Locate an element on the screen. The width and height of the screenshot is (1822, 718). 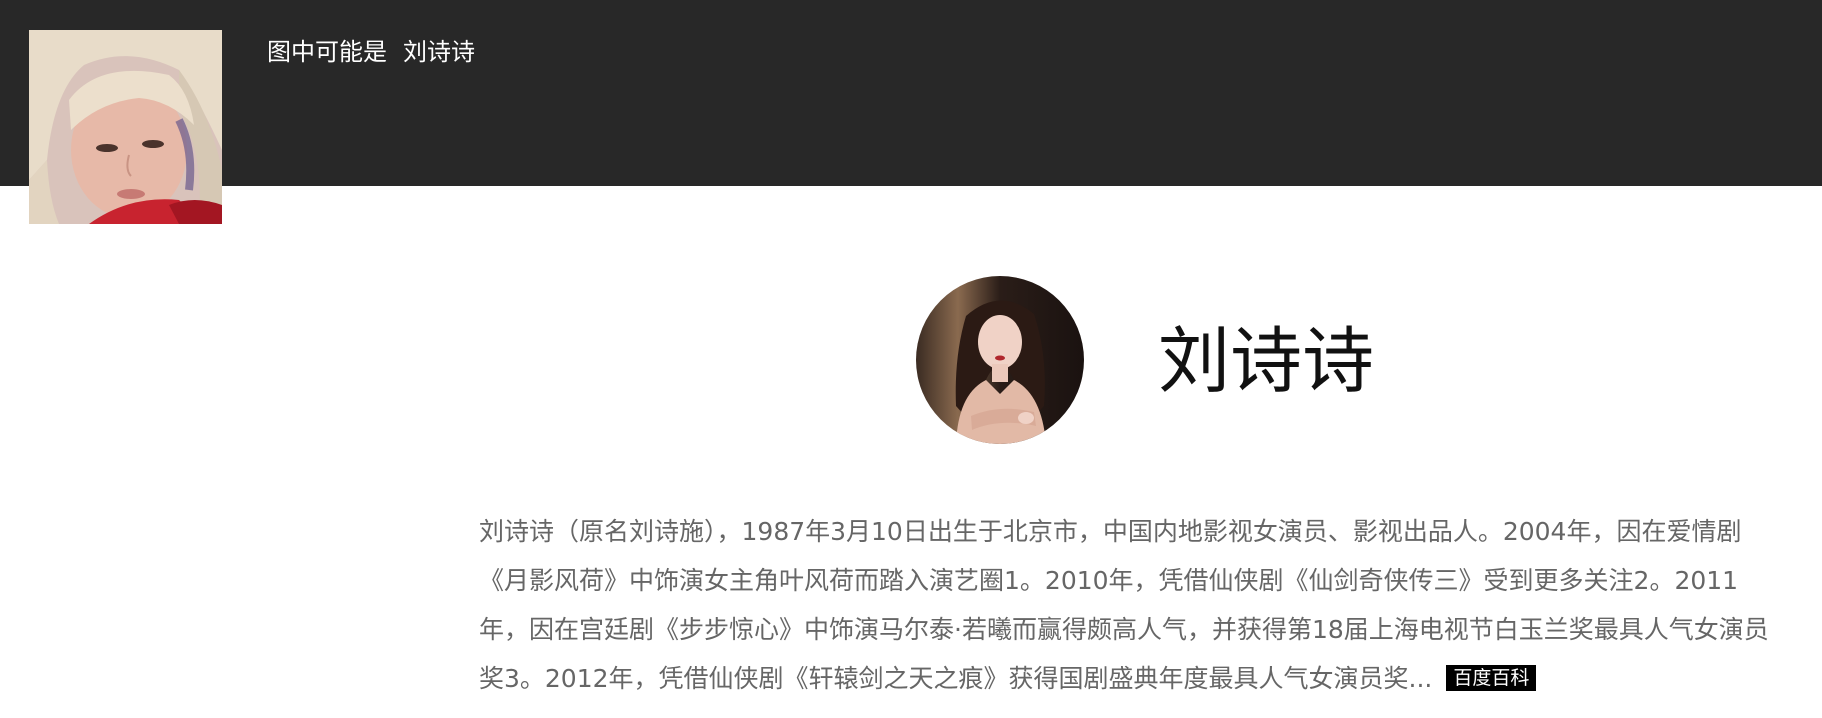
profile-name-title: 刘诗诗 is located at coordinates (1266, 361).